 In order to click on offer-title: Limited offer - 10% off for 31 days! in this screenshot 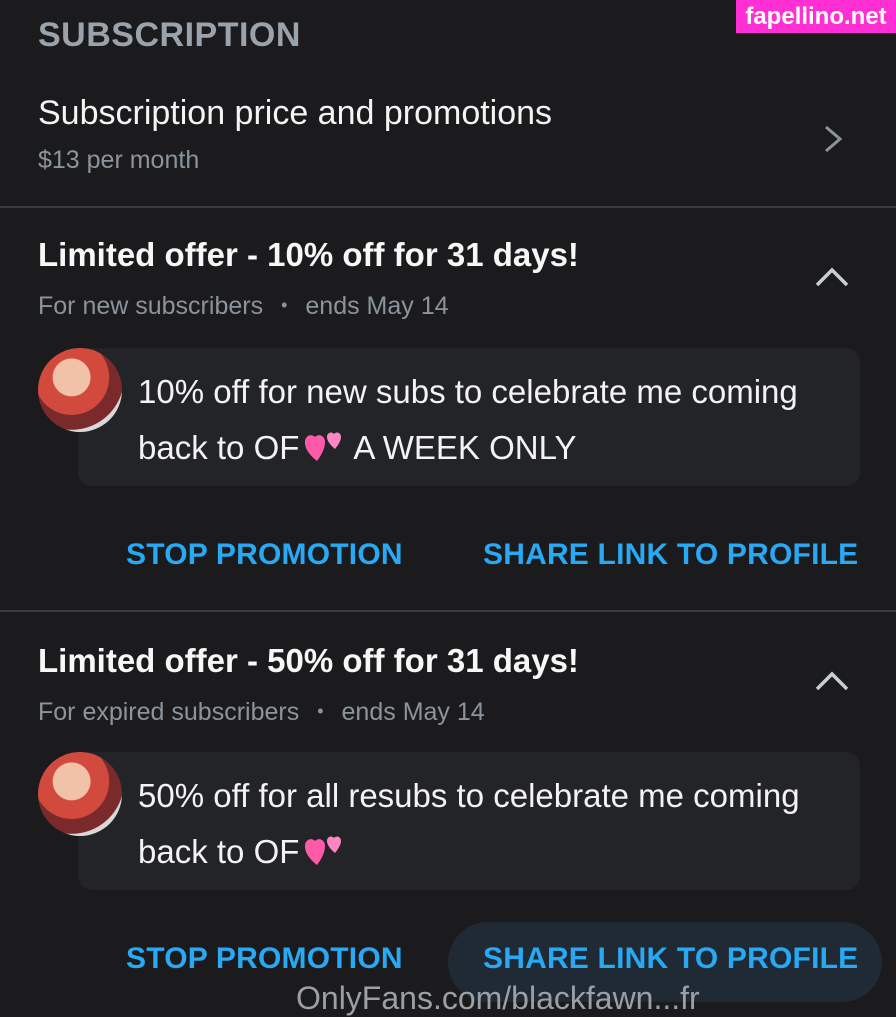, I will do `click(308, 254)`.